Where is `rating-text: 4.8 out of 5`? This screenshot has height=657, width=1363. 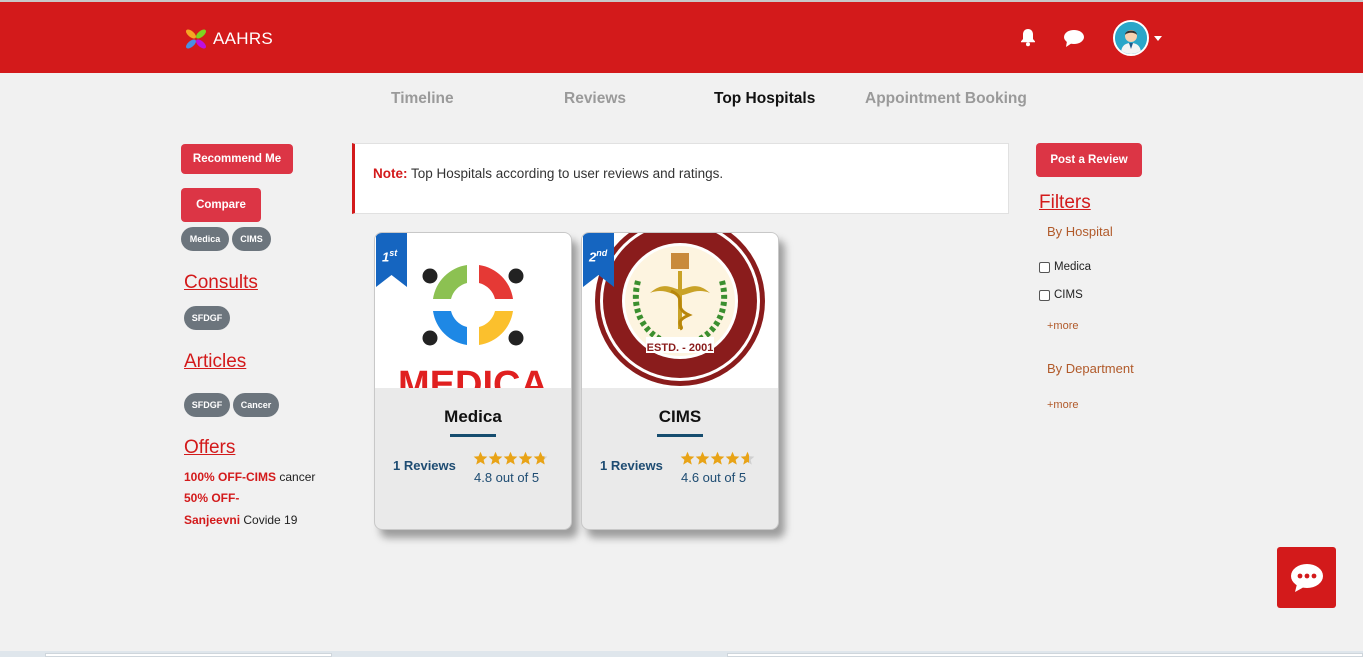
rating-text: 4.8 out of 5 is located at coordinates (507, 477).